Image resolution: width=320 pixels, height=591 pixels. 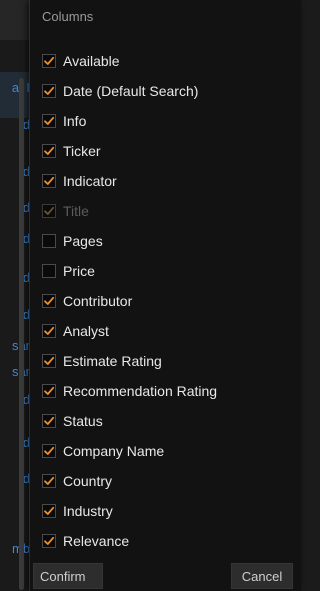 What do you see at coordinates (68, 16) in the screenshot?
I see `popup-title: Columns` at bounding box center [68, 16].